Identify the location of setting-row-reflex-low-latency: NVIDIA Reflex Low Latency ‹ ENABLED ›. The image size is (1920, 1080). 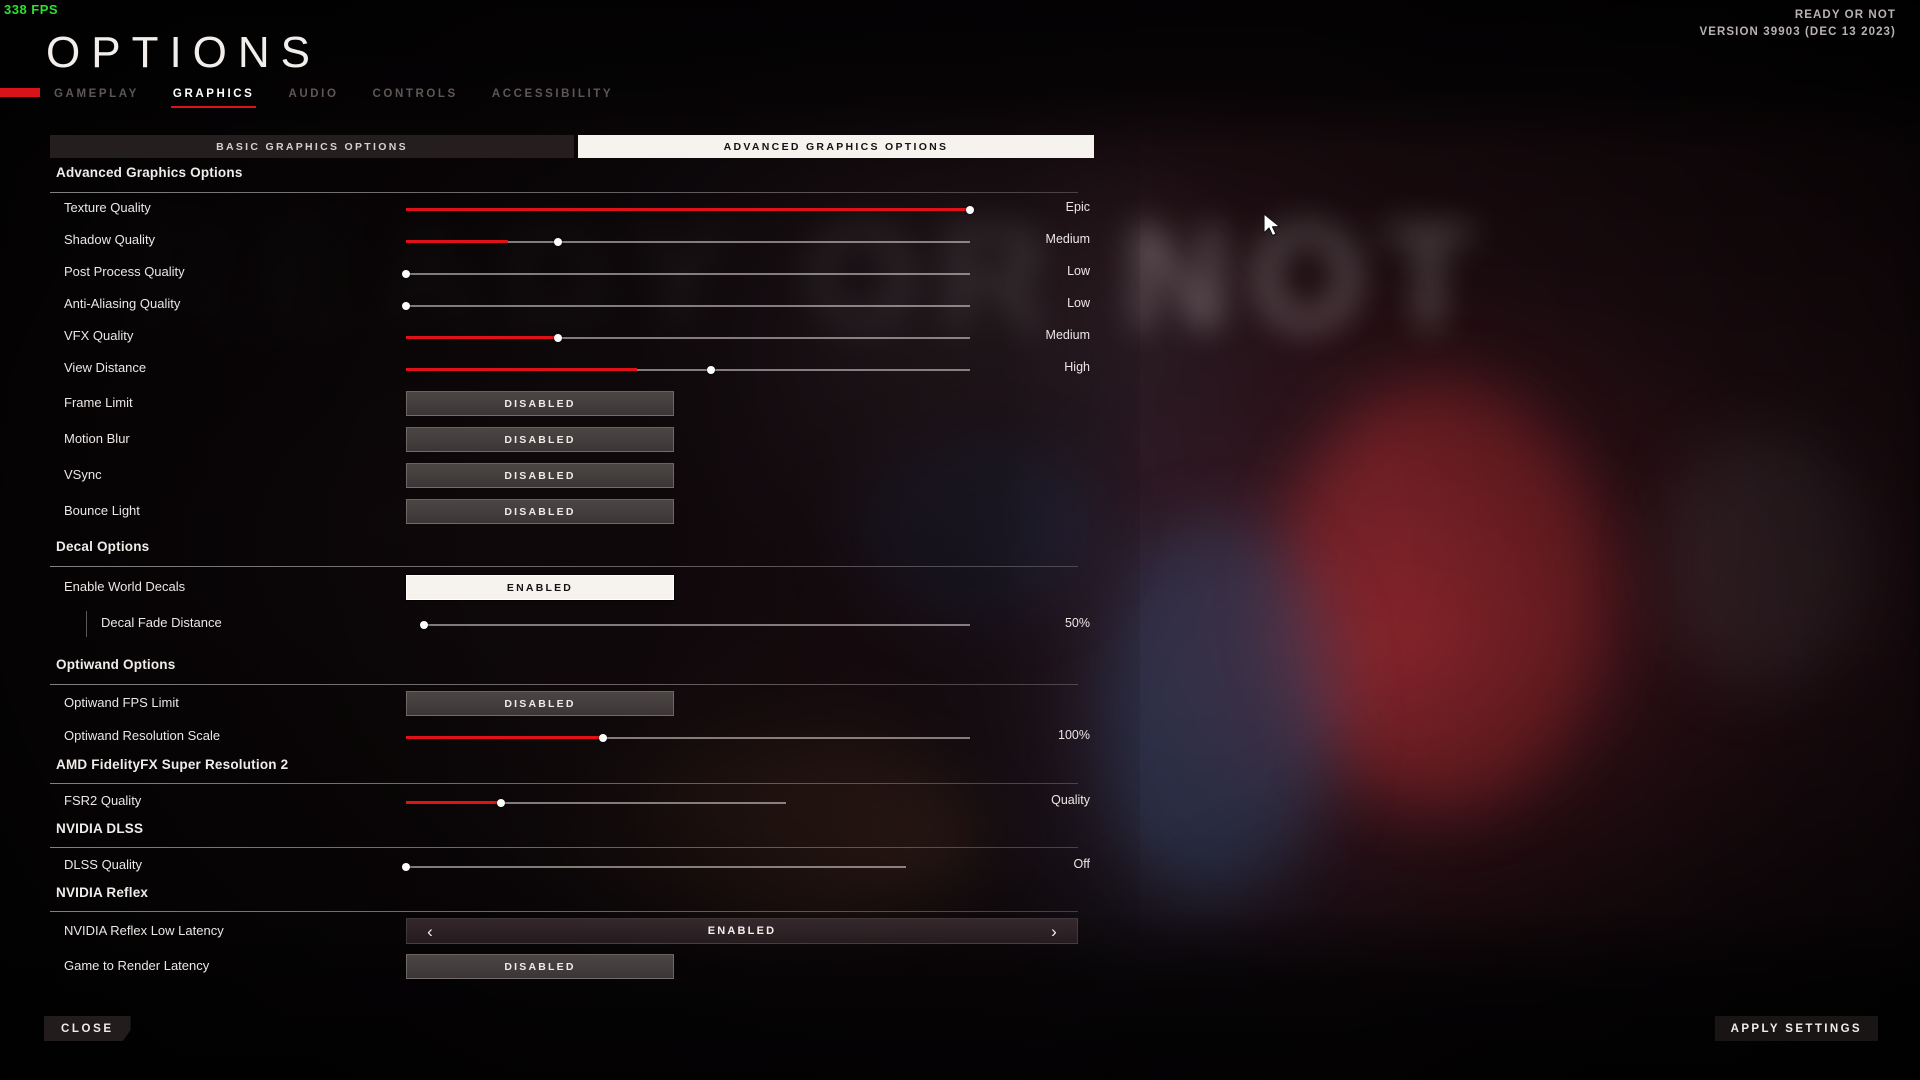
(571, 930).